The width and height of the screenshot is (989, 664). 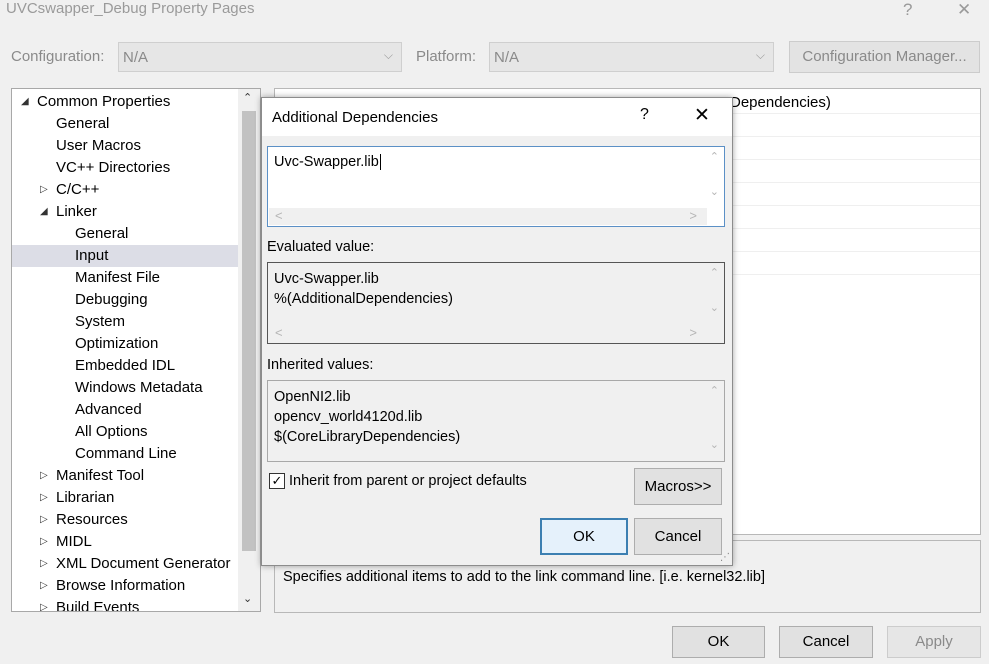 What do you see at coordinates (125, 256) in the screenshot?
I see `tree-item: Input` at bounding box center [125, 256].